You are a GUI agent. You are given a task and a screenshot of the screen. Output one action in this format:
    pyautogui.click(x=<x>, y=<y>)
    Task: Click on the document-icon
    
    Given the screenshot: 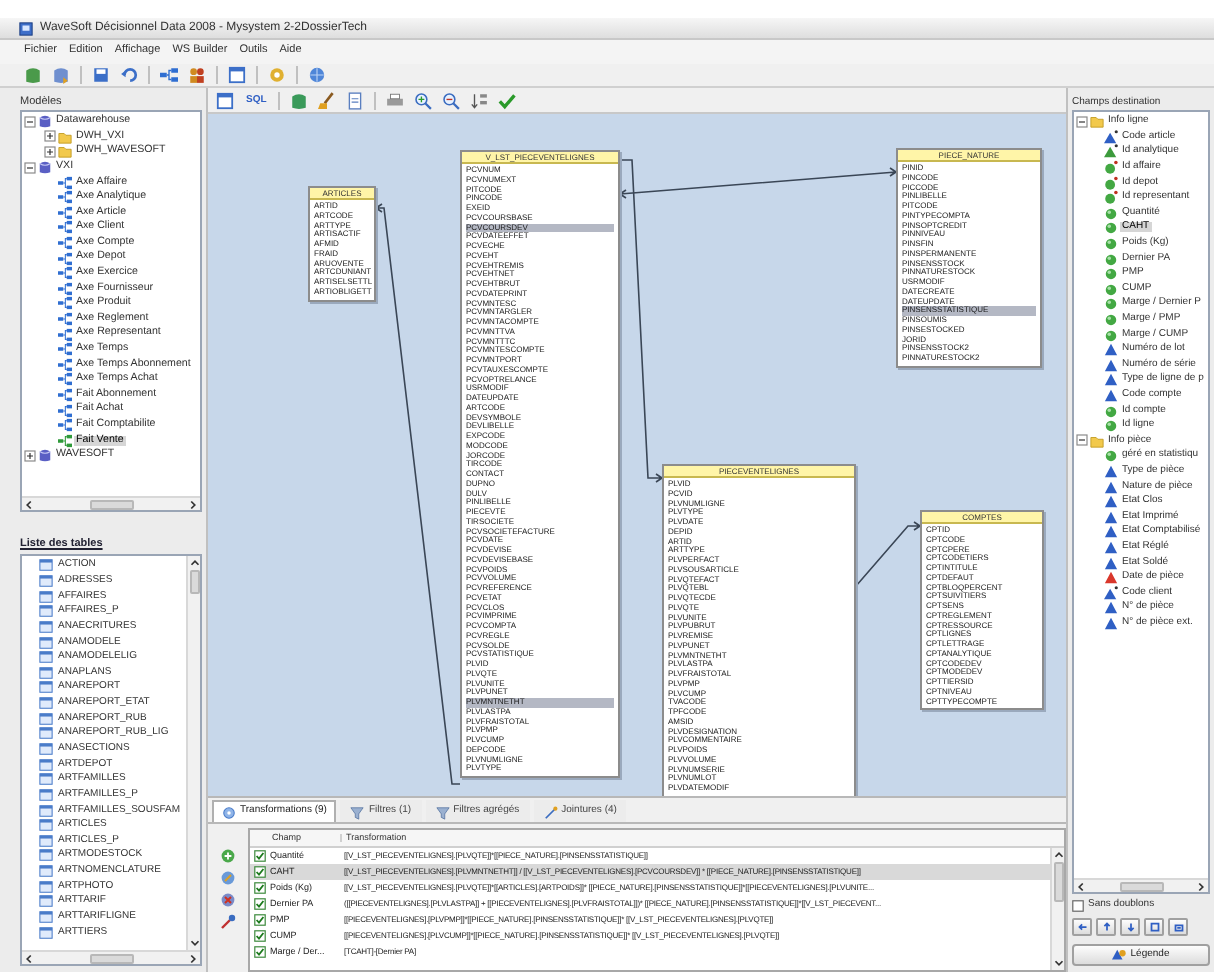 What is the action you would take?
    pyautogui.click(x=355, y=100)
    